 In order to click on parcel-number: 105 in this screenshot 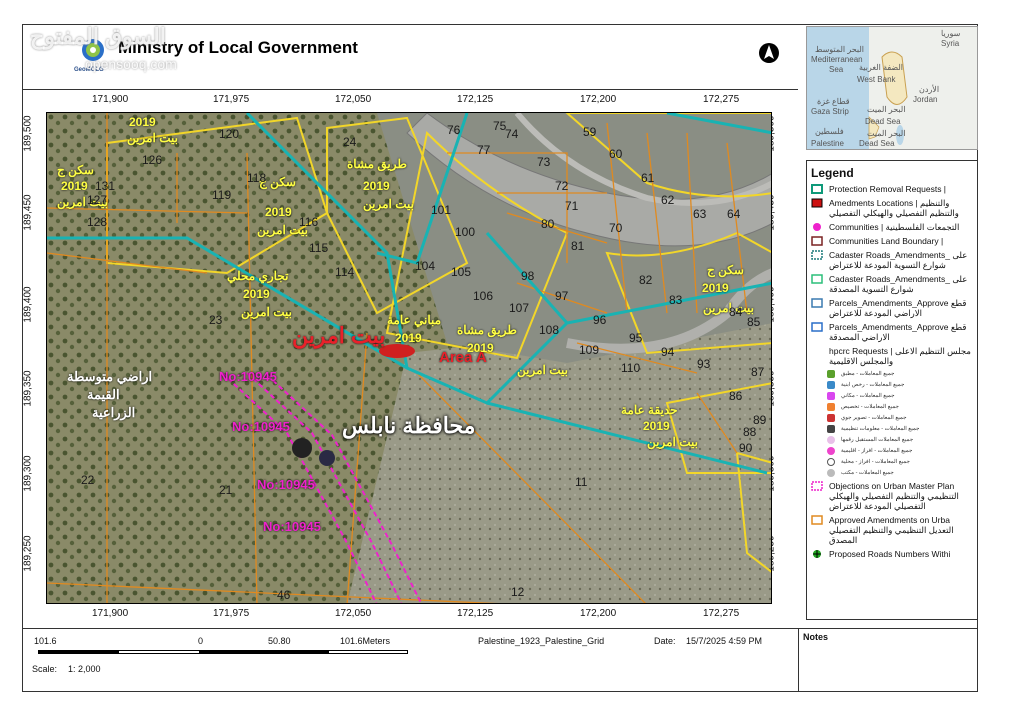, I will do `click(461, 272)`.